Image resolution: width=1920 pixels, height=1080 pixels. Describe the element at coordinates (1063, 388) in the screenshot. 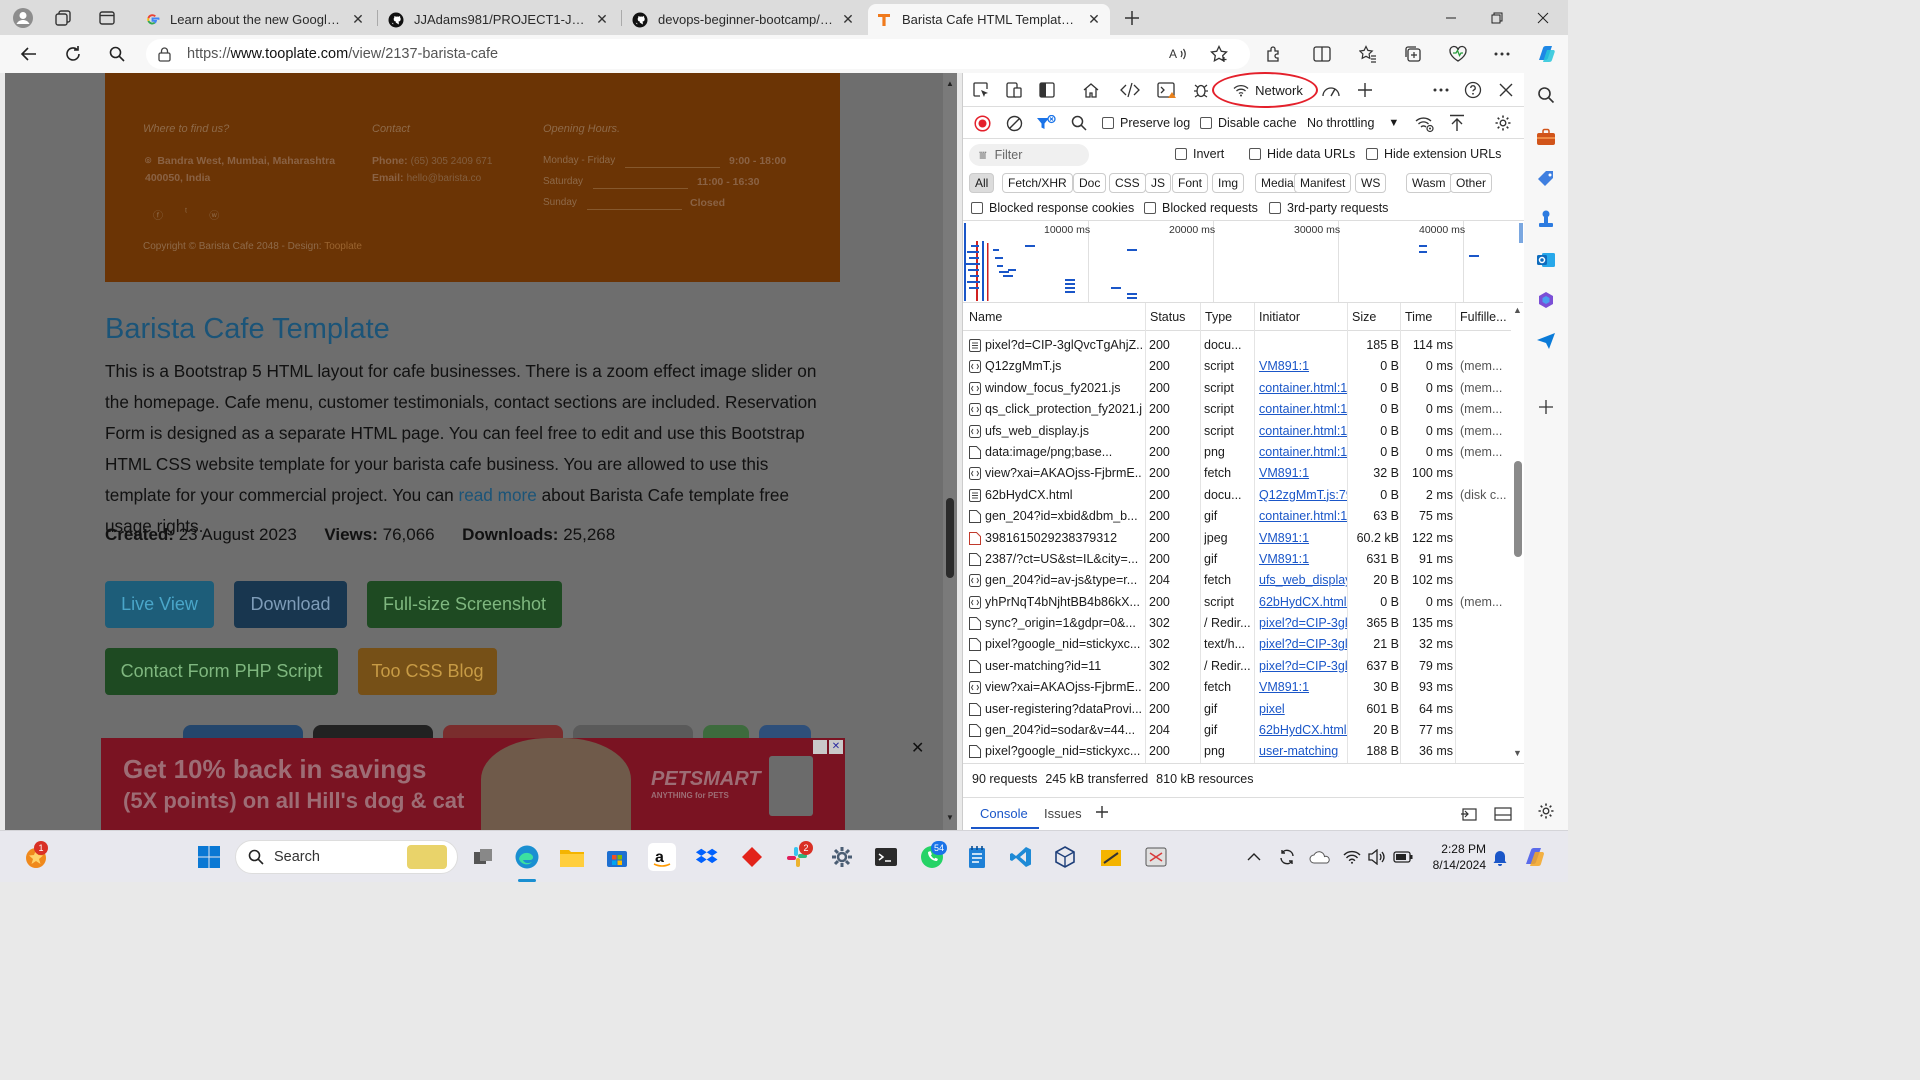

I see `request-name: window_focus_fy2021.js` at that location.